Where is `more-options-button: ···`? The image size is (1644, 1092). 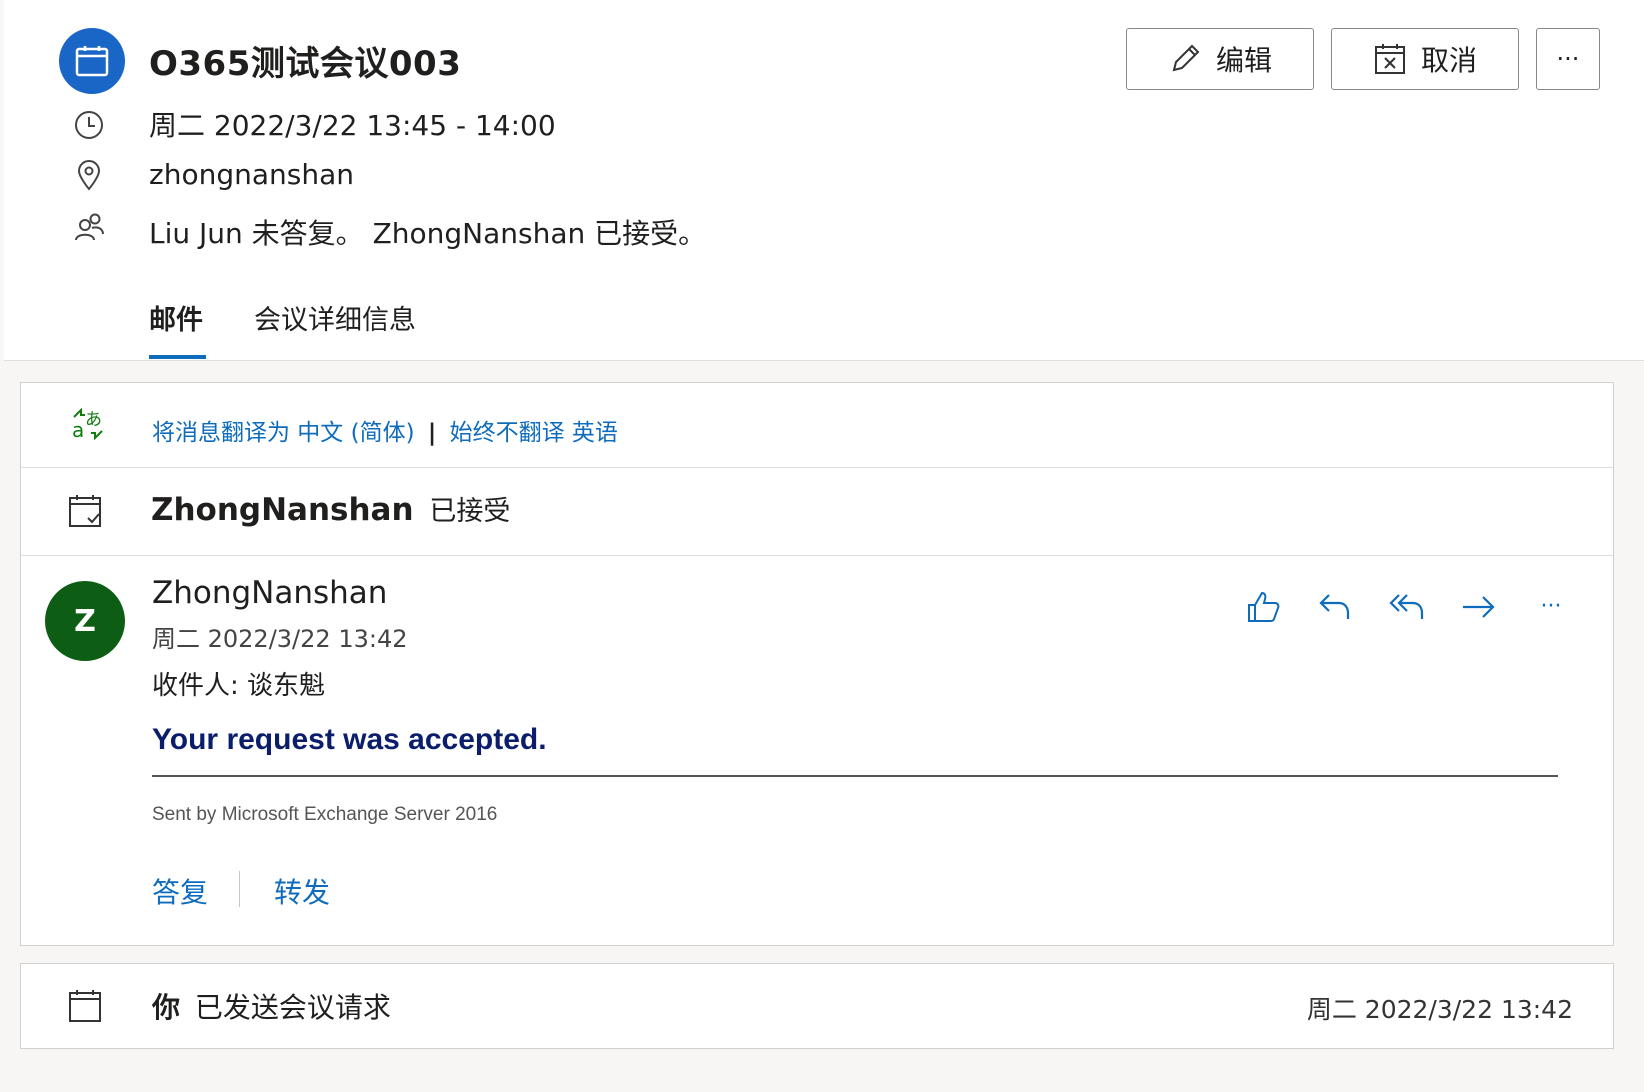 more-options-button: ··· is located at coordinates (1568, 59).